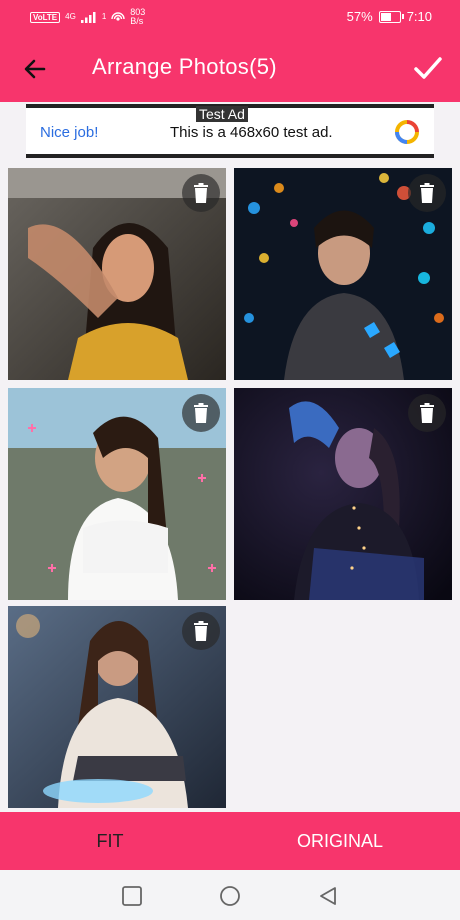 Image resolution: width=460 pixels, height=920 pixels. I want to click on battery-icon, so click(391, 16).